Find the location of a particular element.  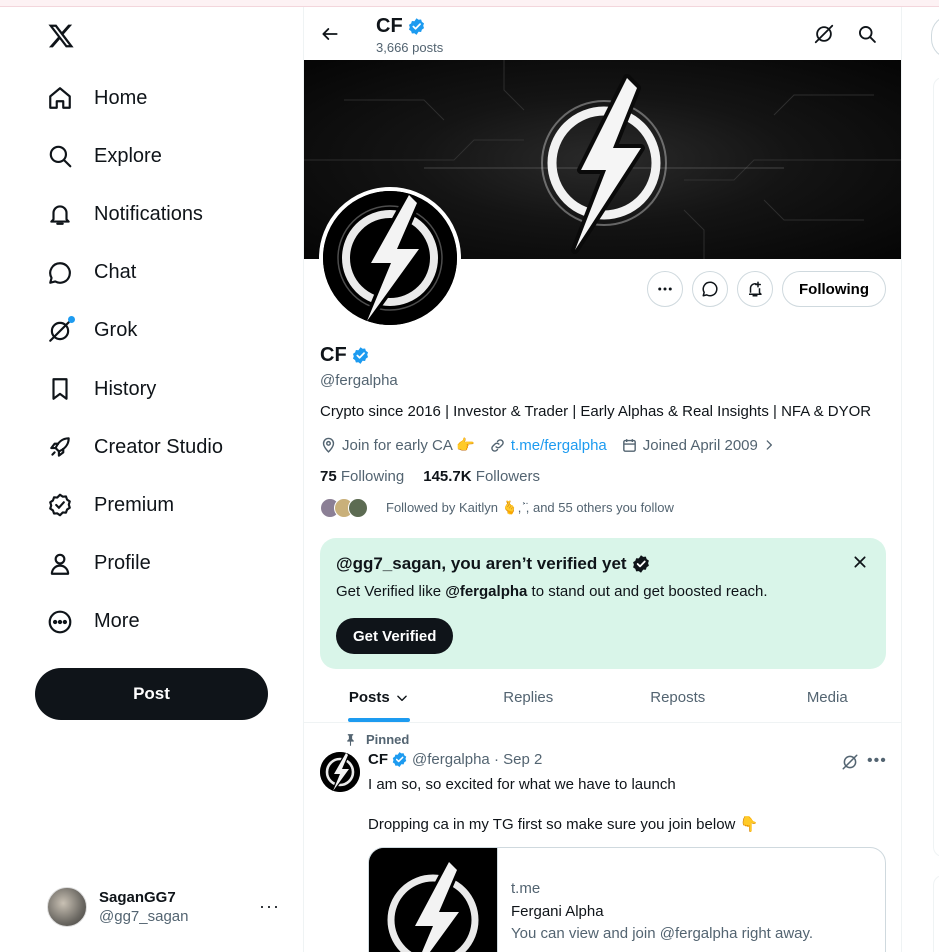

nav-history: History is located at coordinates (164, 389).